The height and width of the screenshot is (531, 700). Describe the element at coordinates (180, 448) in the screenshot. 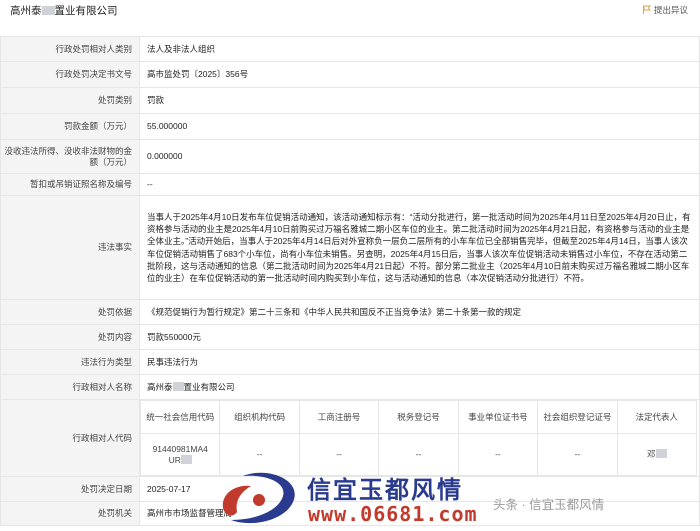

I see `credit-code-line1: 91440981MA4` at that location.